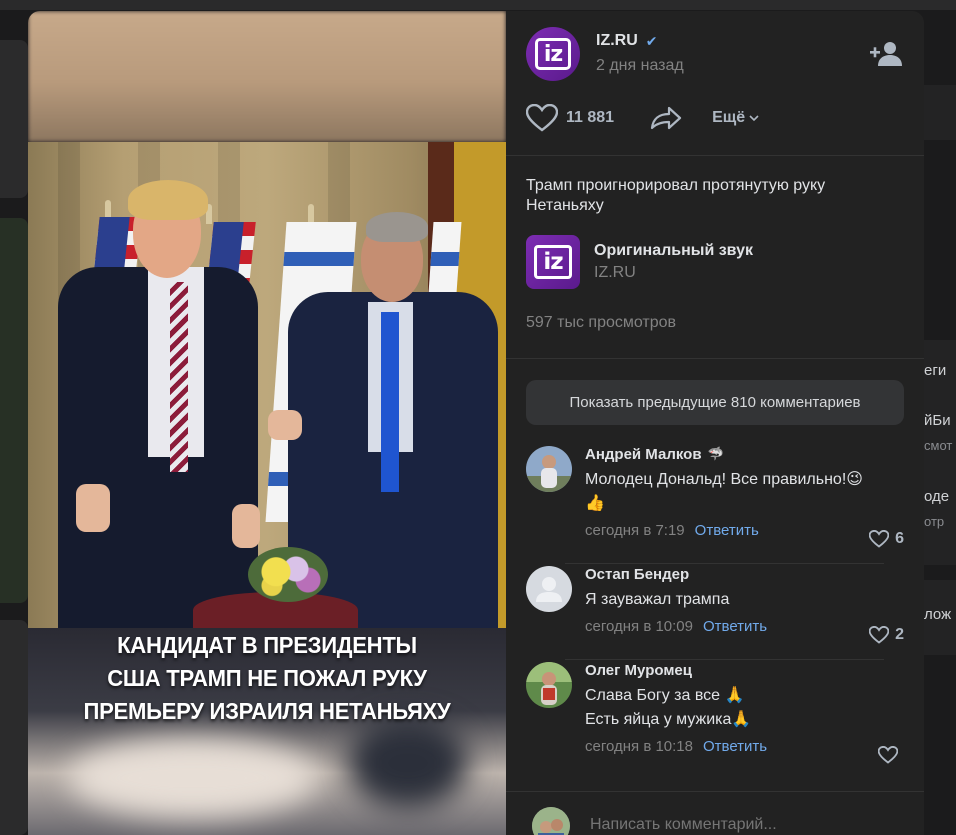 Image resolution: width=956 pixels, height=835 pixels. I want to click on comment-like-count: 6, so click(899, 538).